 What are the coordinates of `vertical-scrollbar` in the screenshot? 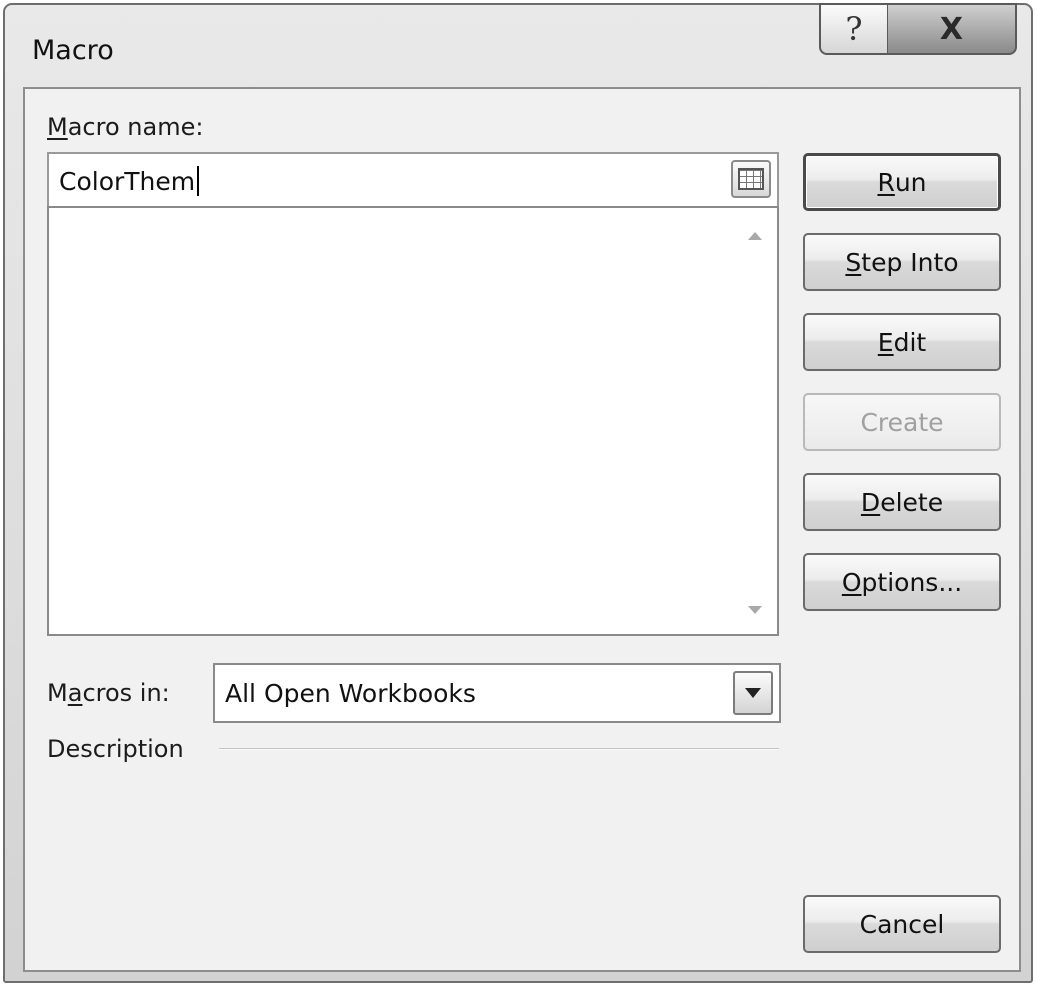 It's located at (755, 421).